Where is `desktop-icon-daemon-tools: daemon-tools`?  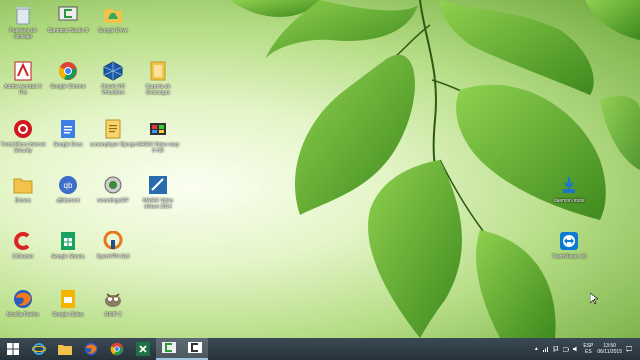 desktop-icon-daemon-tools: daemon-tools is located at coordinates (569, 189).